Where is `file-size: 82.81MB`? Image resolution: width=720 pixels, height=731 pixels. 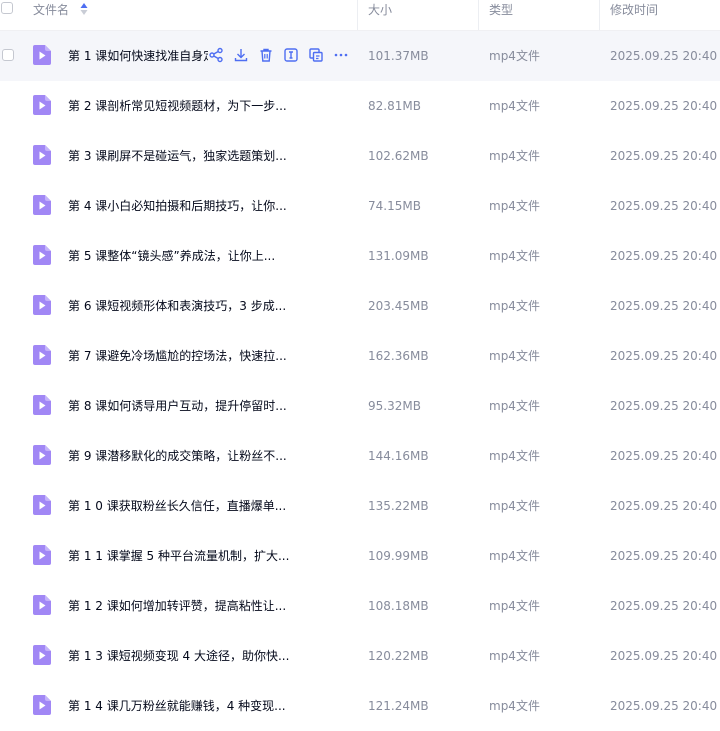
file-size: 82.81MB is located at coordinates (394, 106).